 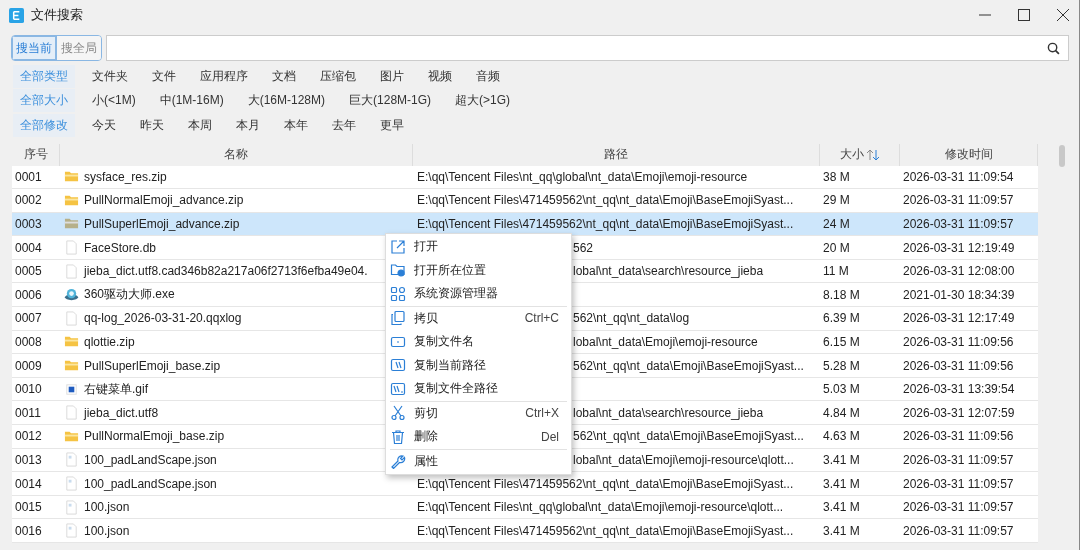 I want to click on table-cell-text: 29 M, so click(x=836, y=201).